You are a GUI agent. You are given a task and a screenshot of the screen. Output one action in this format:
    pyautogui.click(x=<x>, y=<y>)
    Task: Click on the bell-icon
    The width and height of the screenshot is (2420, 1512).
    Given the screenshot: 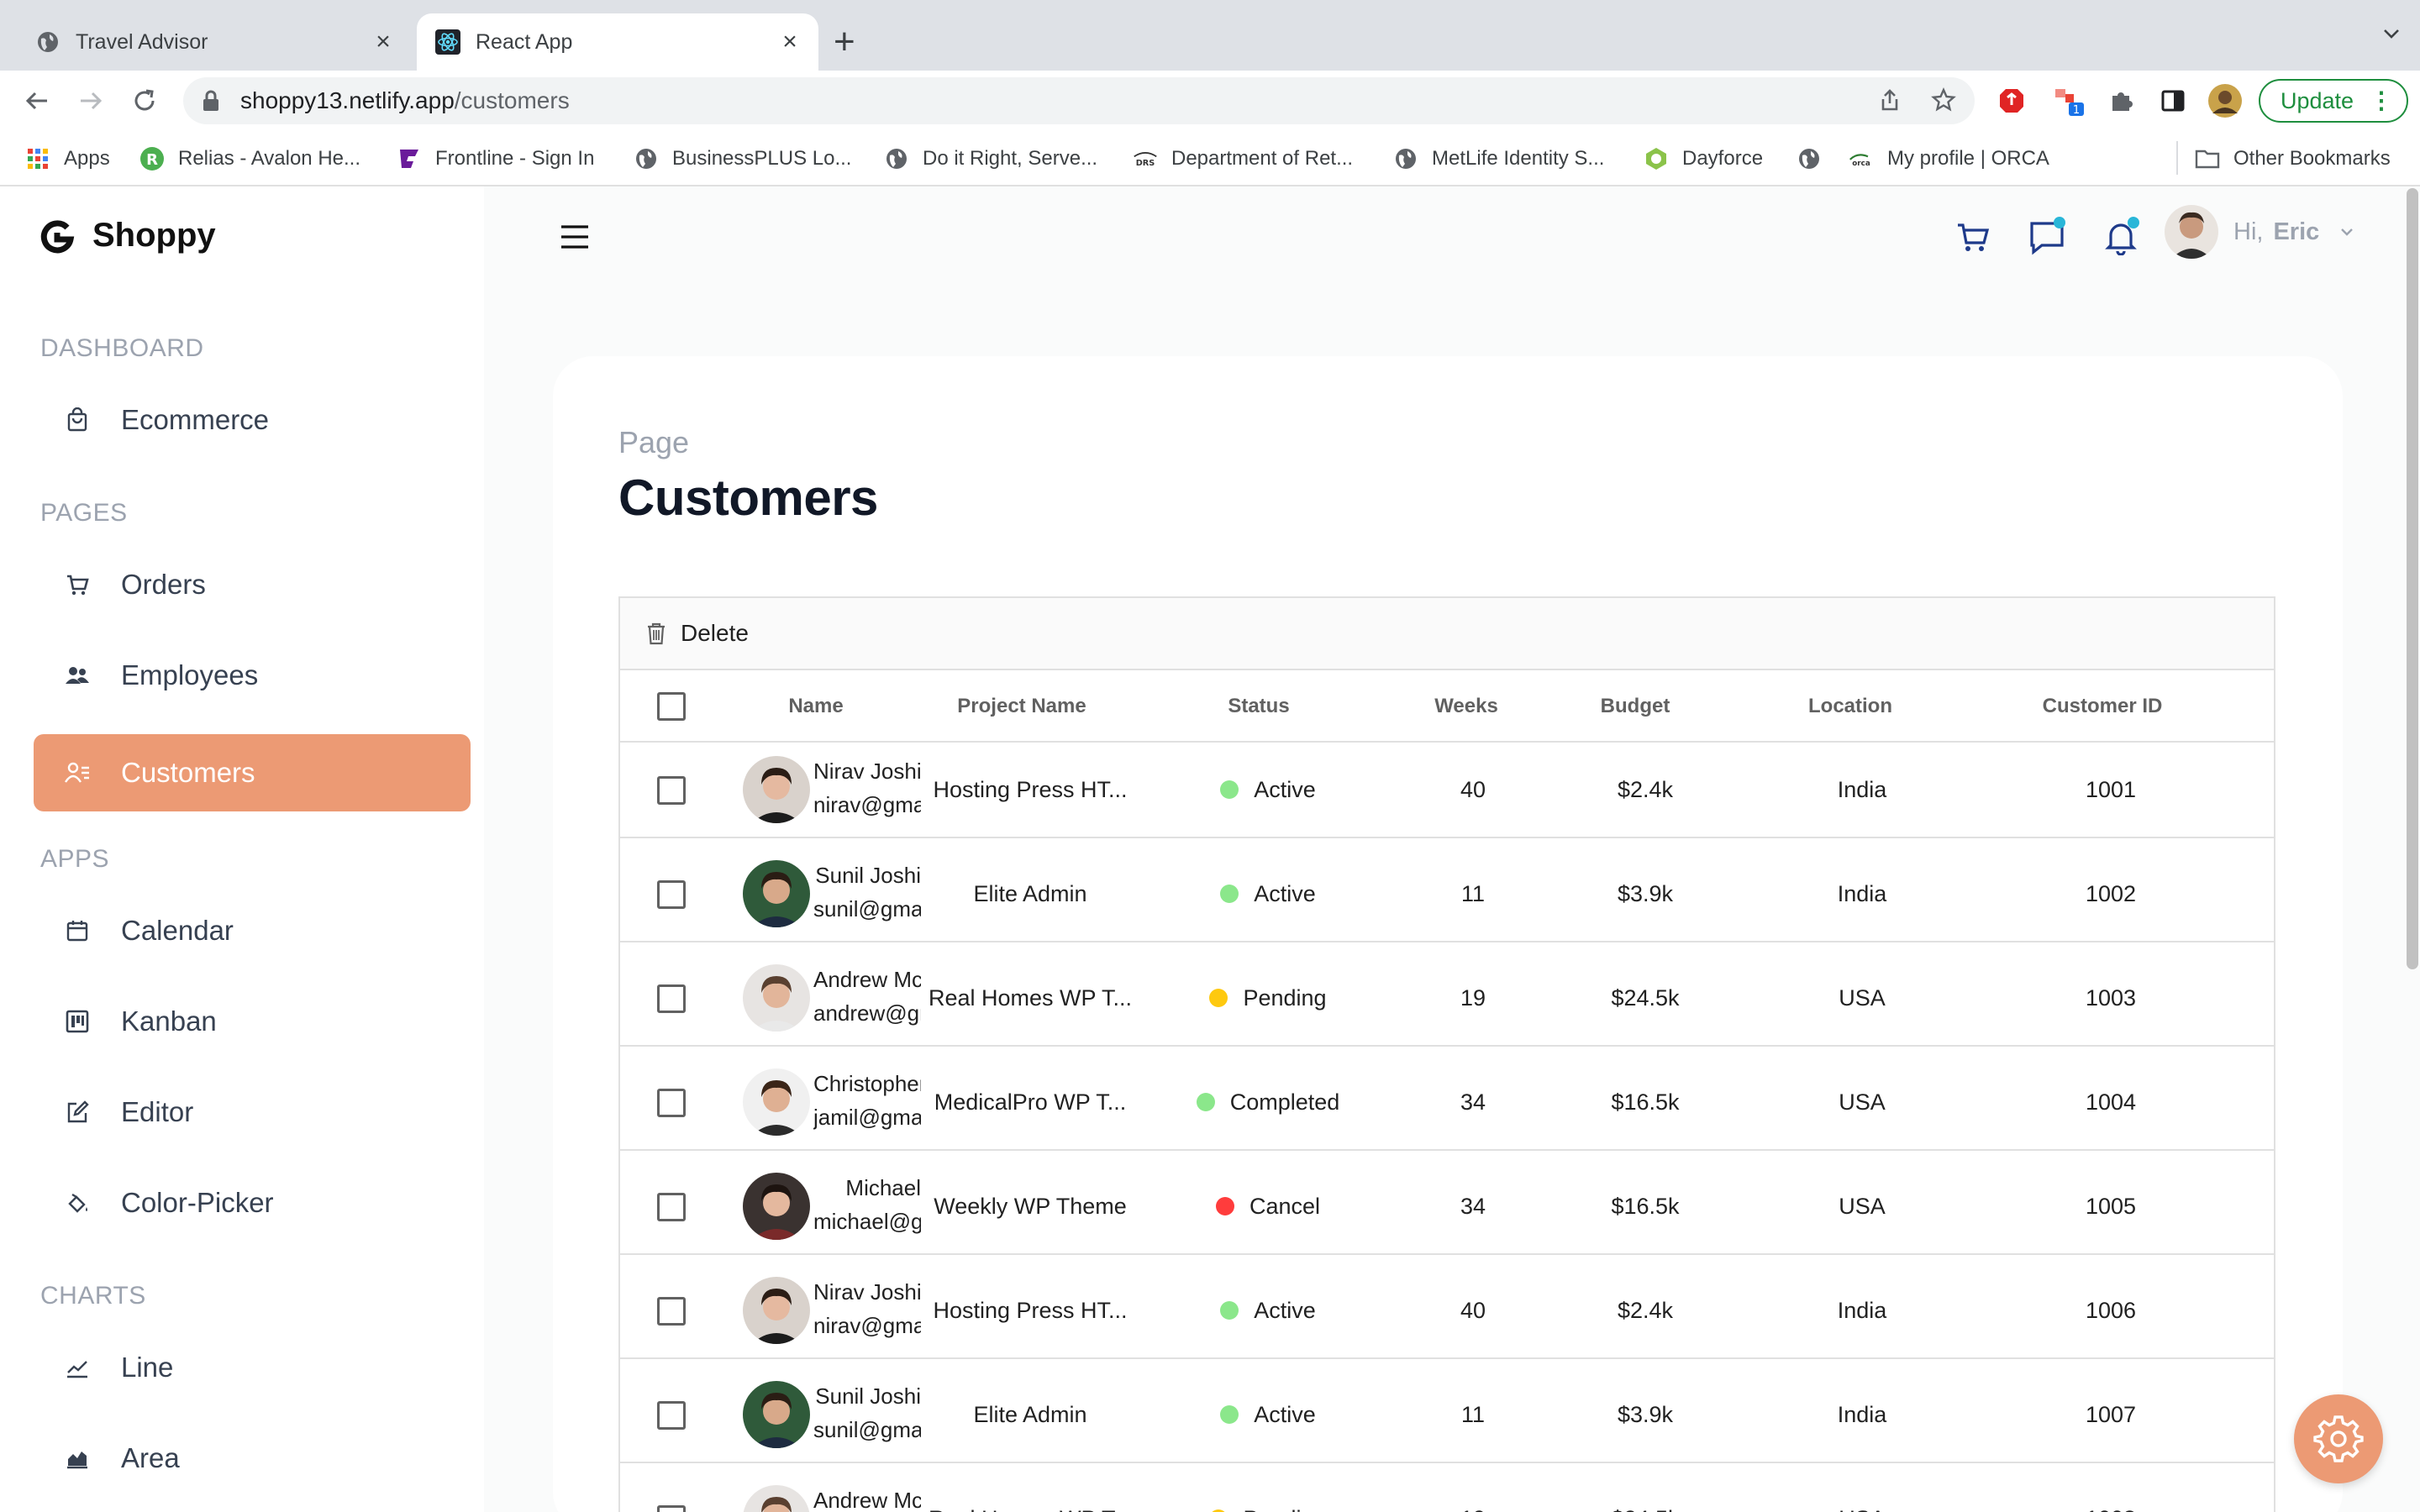 What is the action you would take?
    pyautogui.click(x=2121, y=237)
    